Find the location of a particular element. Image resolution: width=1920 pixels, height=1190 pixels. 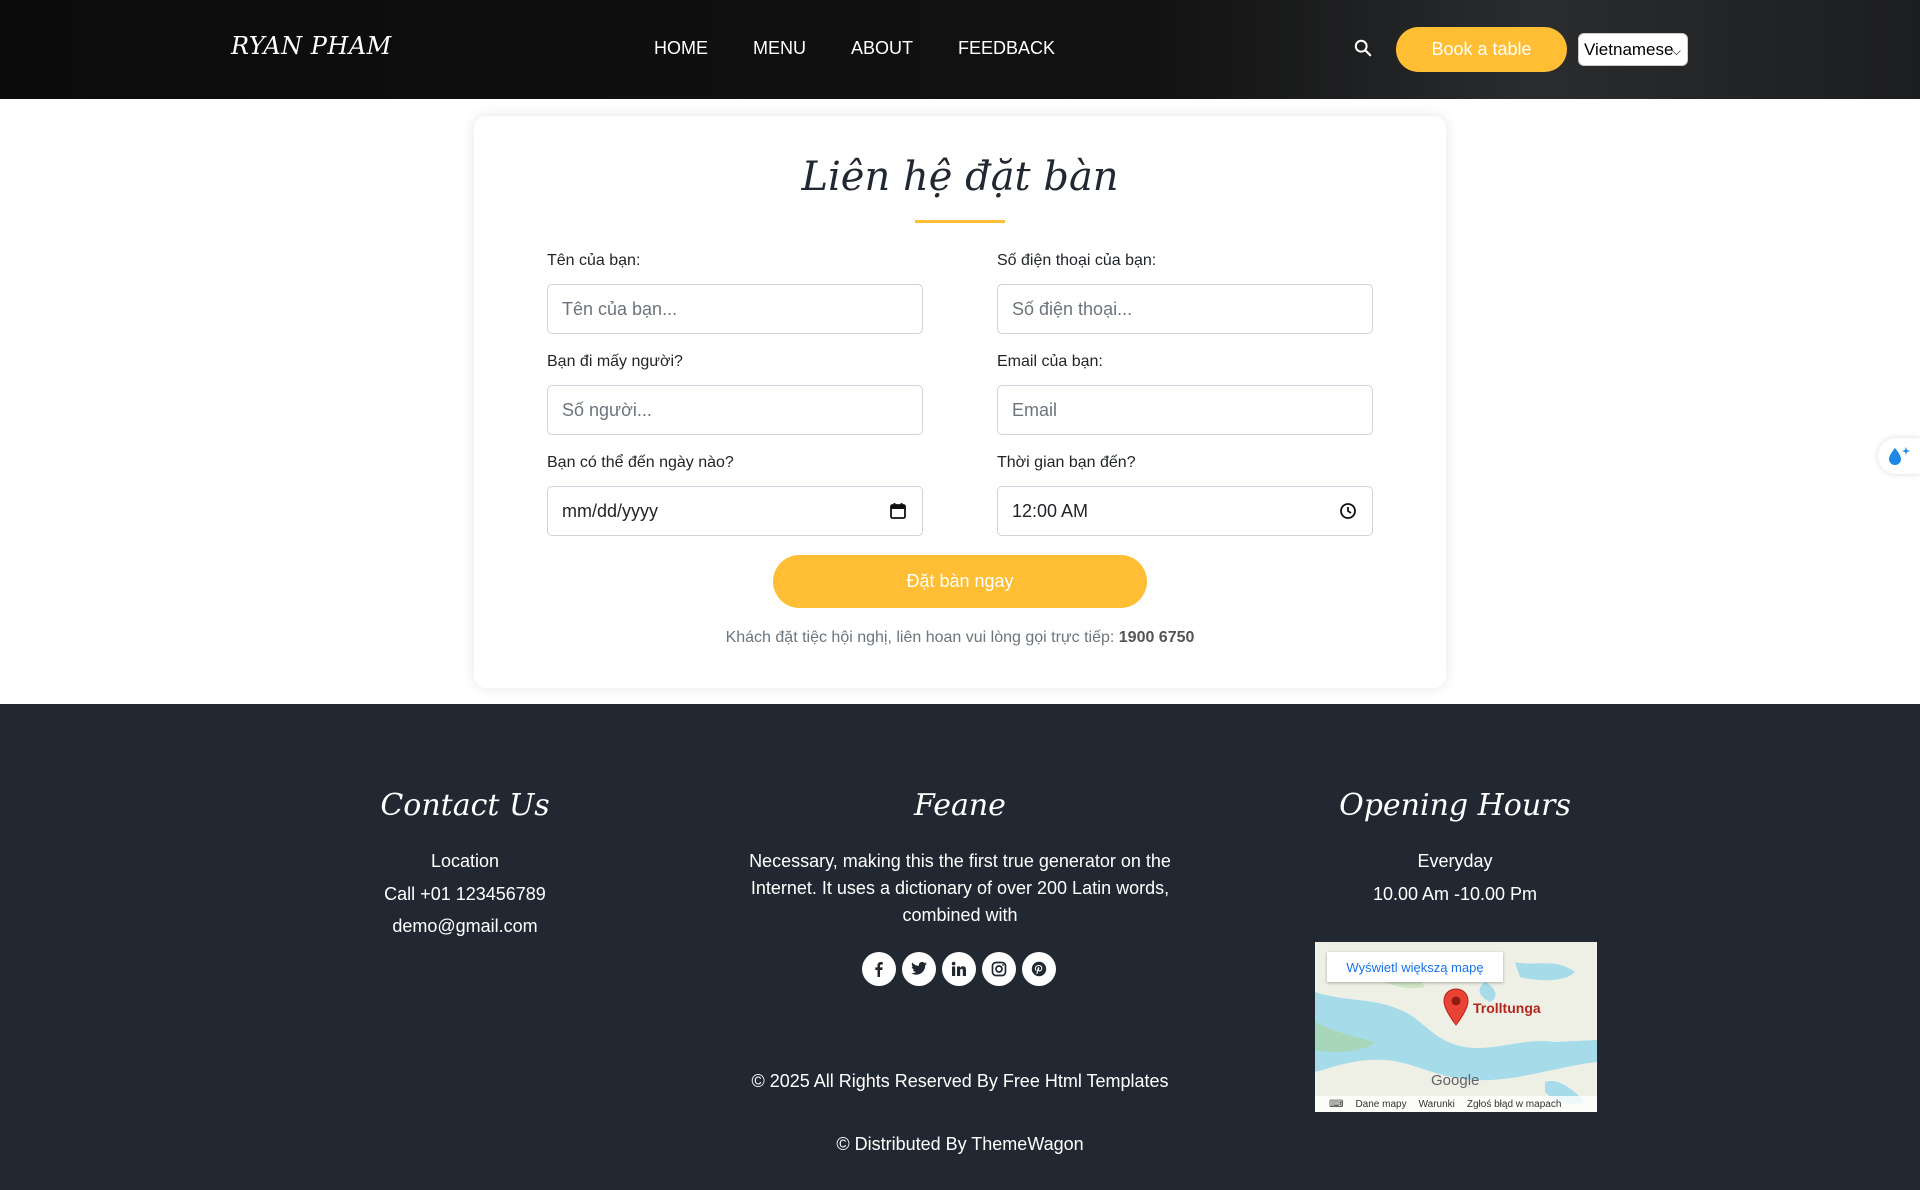

brand-title: Feane is located at coordinates (960, 805).